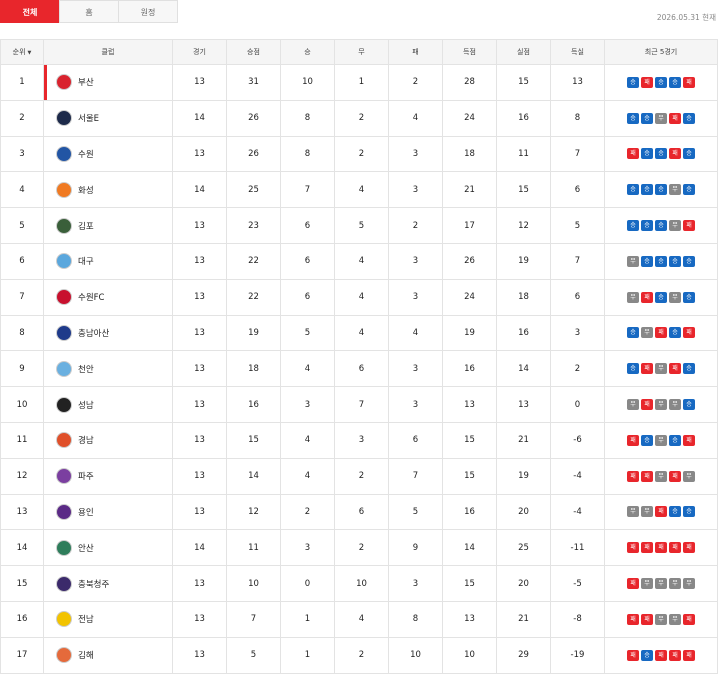 This screenshot has width=720, height=676. What do you see at coordinates (108, 512) in the screenshot?
I see `club-cell: 용인` at bounding box center [108, 512].